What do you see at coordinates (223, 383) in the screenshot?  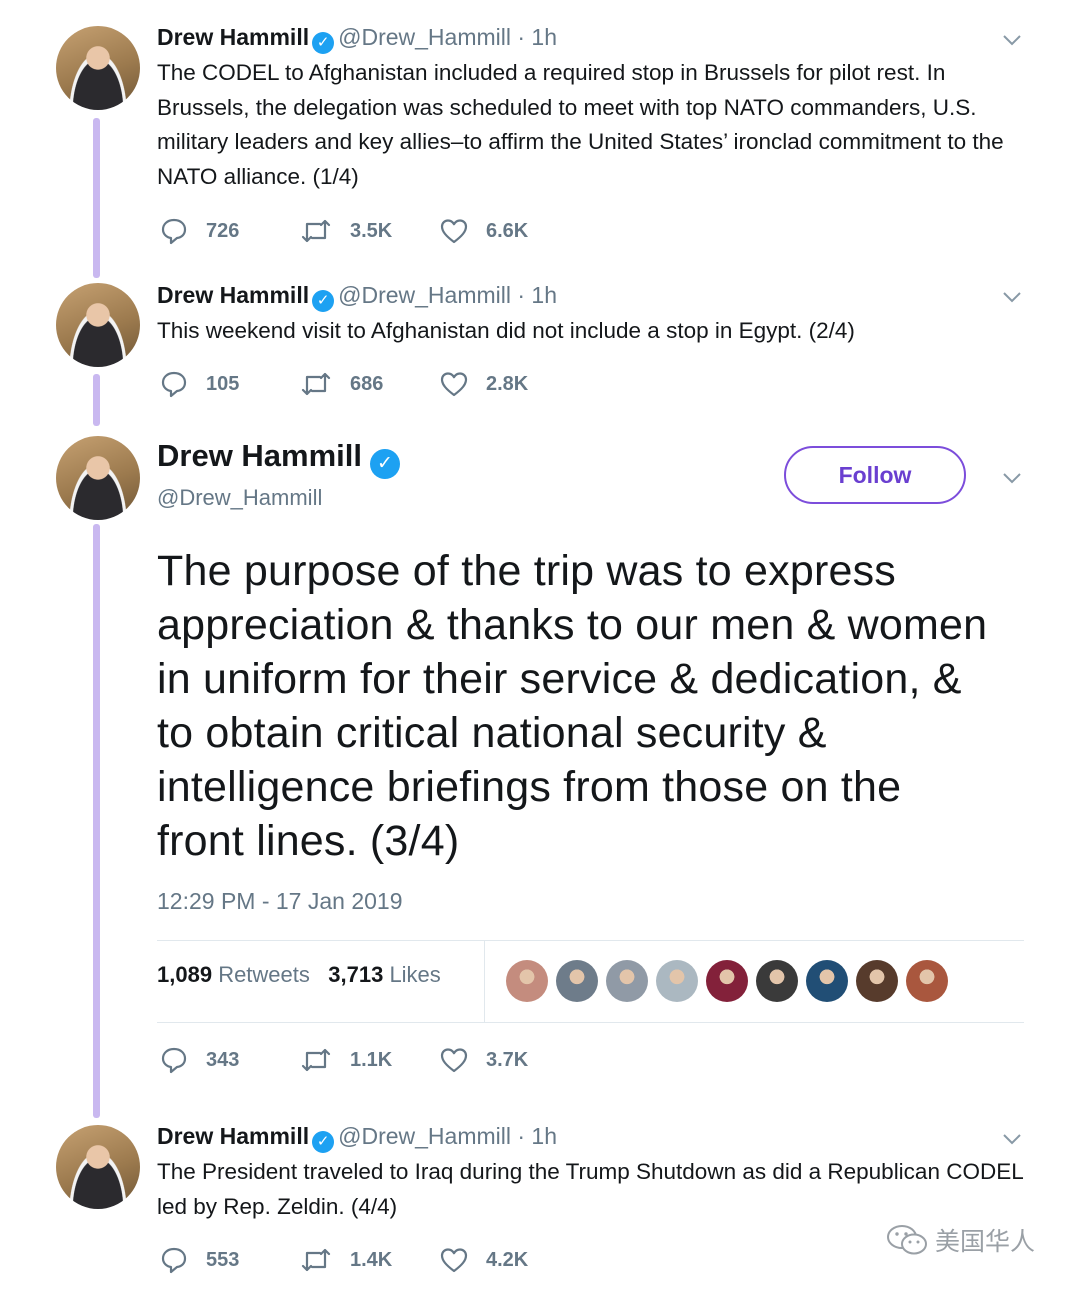 I see `reply-count: 105` at bounding box center [223, 383].